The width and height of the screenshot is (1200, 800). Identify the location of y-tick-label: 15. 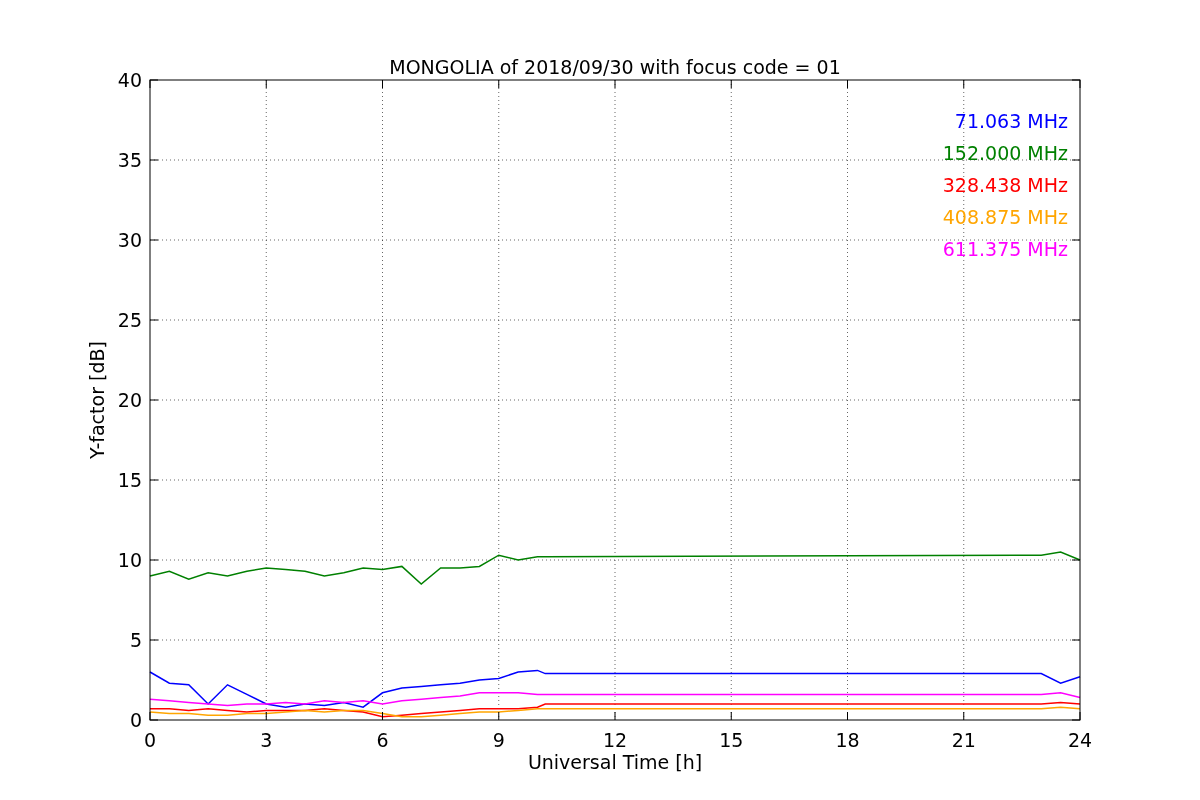
(129, 480).